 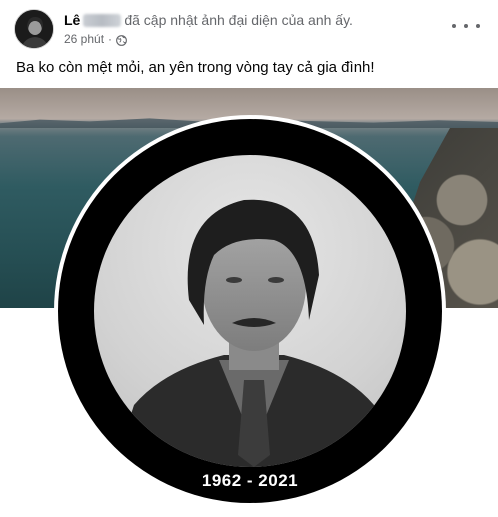 I want to click on author-avatar, so click(x=34, y=29).